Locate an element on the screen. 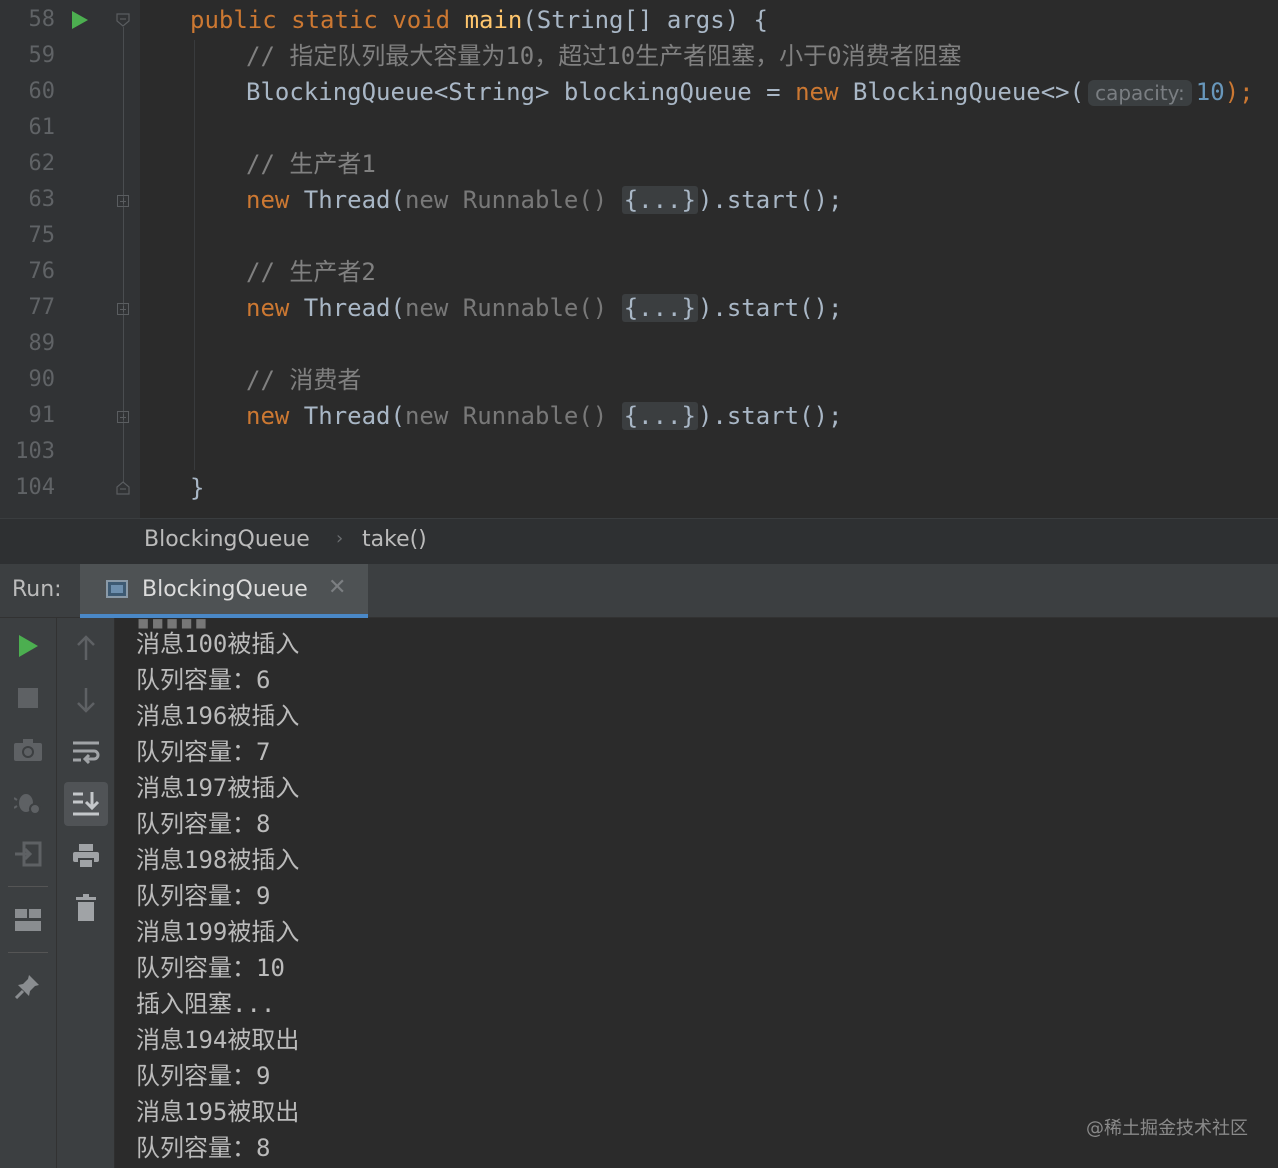  comment: // 生产者1 is located at coordinates (311, 164).